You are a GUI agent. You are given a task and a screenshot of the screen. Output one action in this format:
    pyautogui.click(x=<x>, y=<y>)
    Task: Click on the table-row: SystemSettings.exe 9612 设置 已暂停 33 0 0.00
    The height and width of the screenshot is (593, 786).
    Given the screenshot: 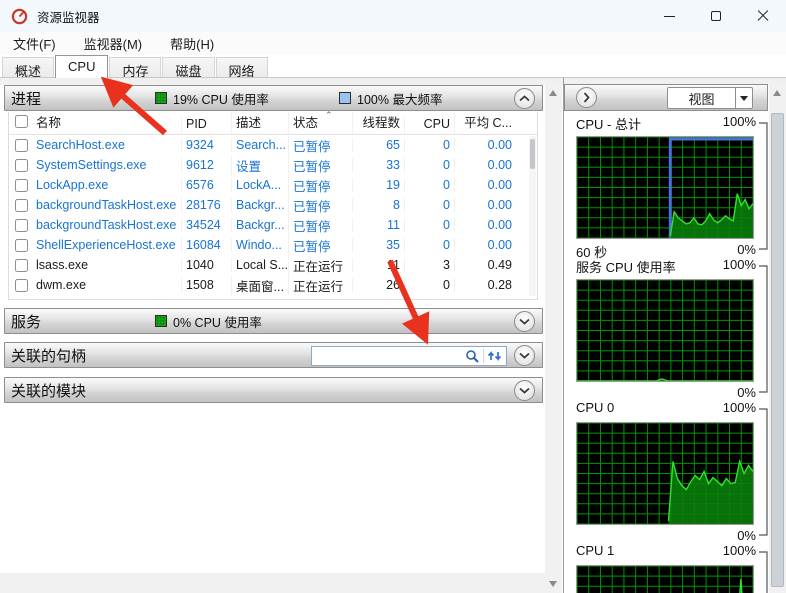 What is the action you would take?
    pyautogui.click(x=273, y=165)
    